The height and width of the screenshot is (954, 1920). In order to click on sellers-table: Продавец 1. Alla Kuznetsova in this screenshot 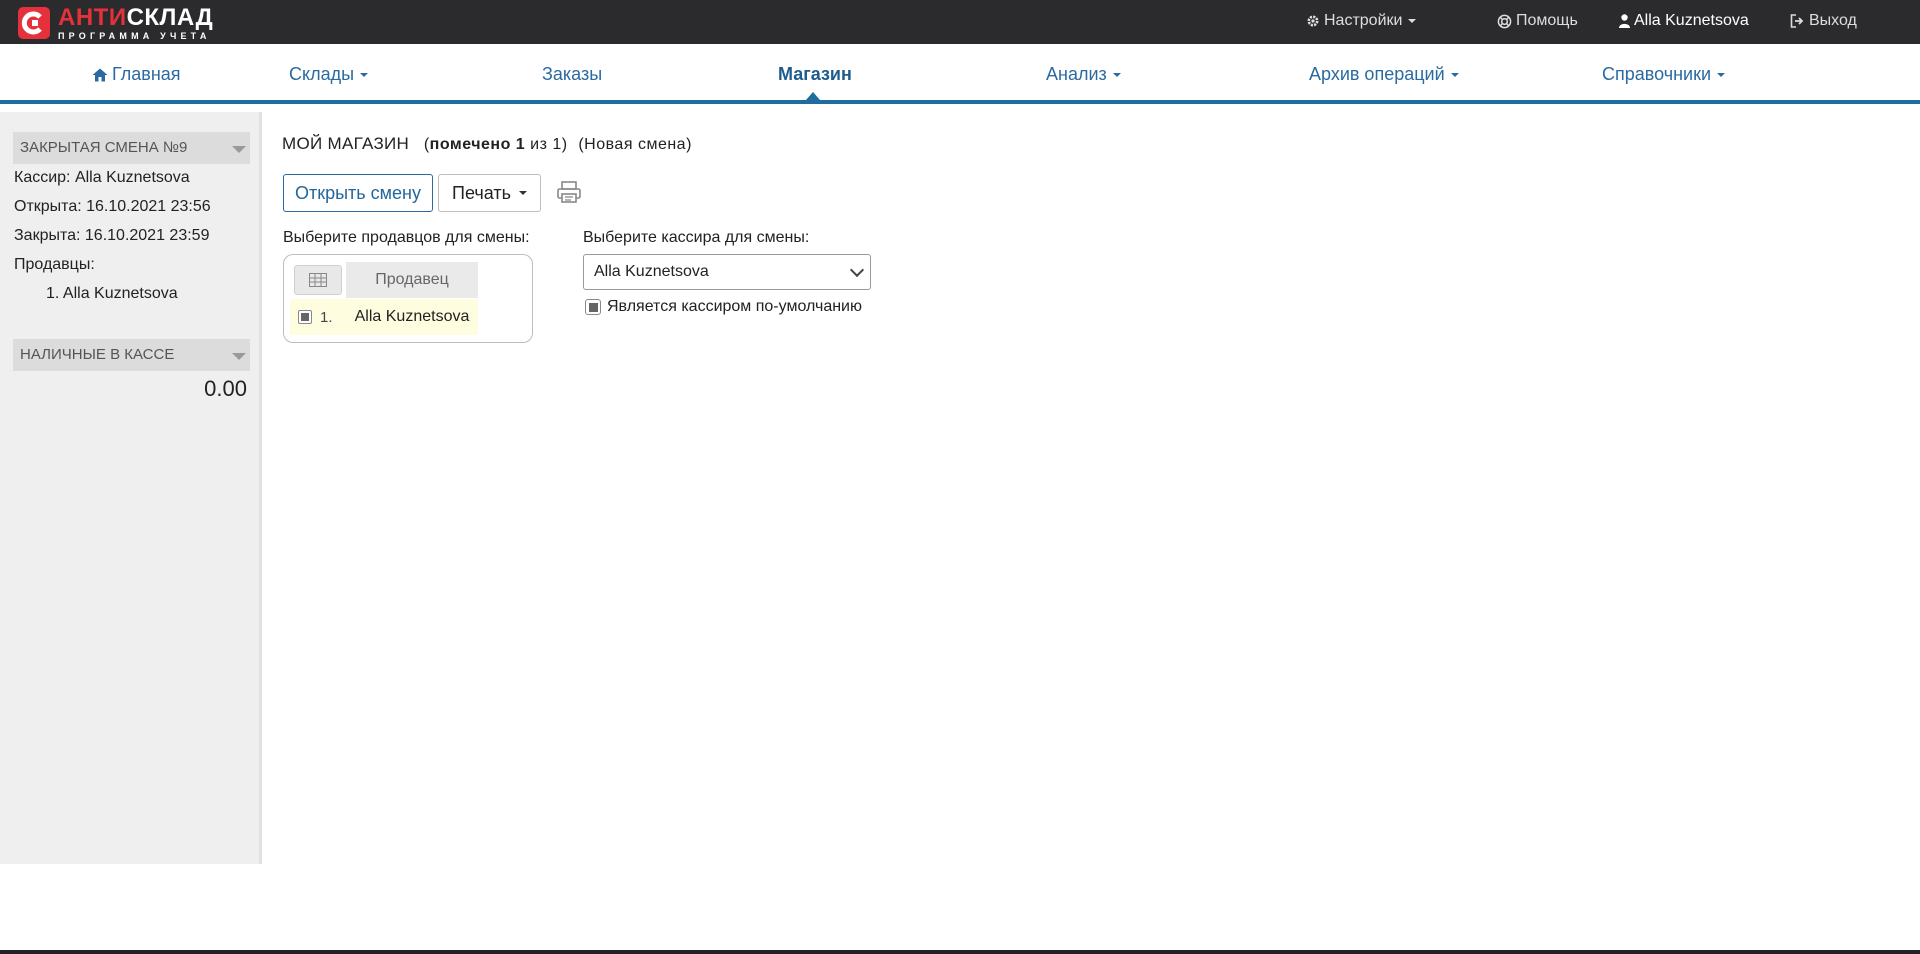, I will do `click(408, 298)`.